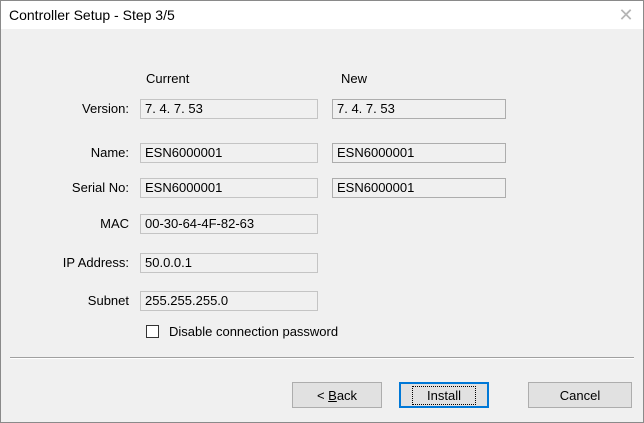  I want to click on cancel-button: Cancel, so click(580, 395).